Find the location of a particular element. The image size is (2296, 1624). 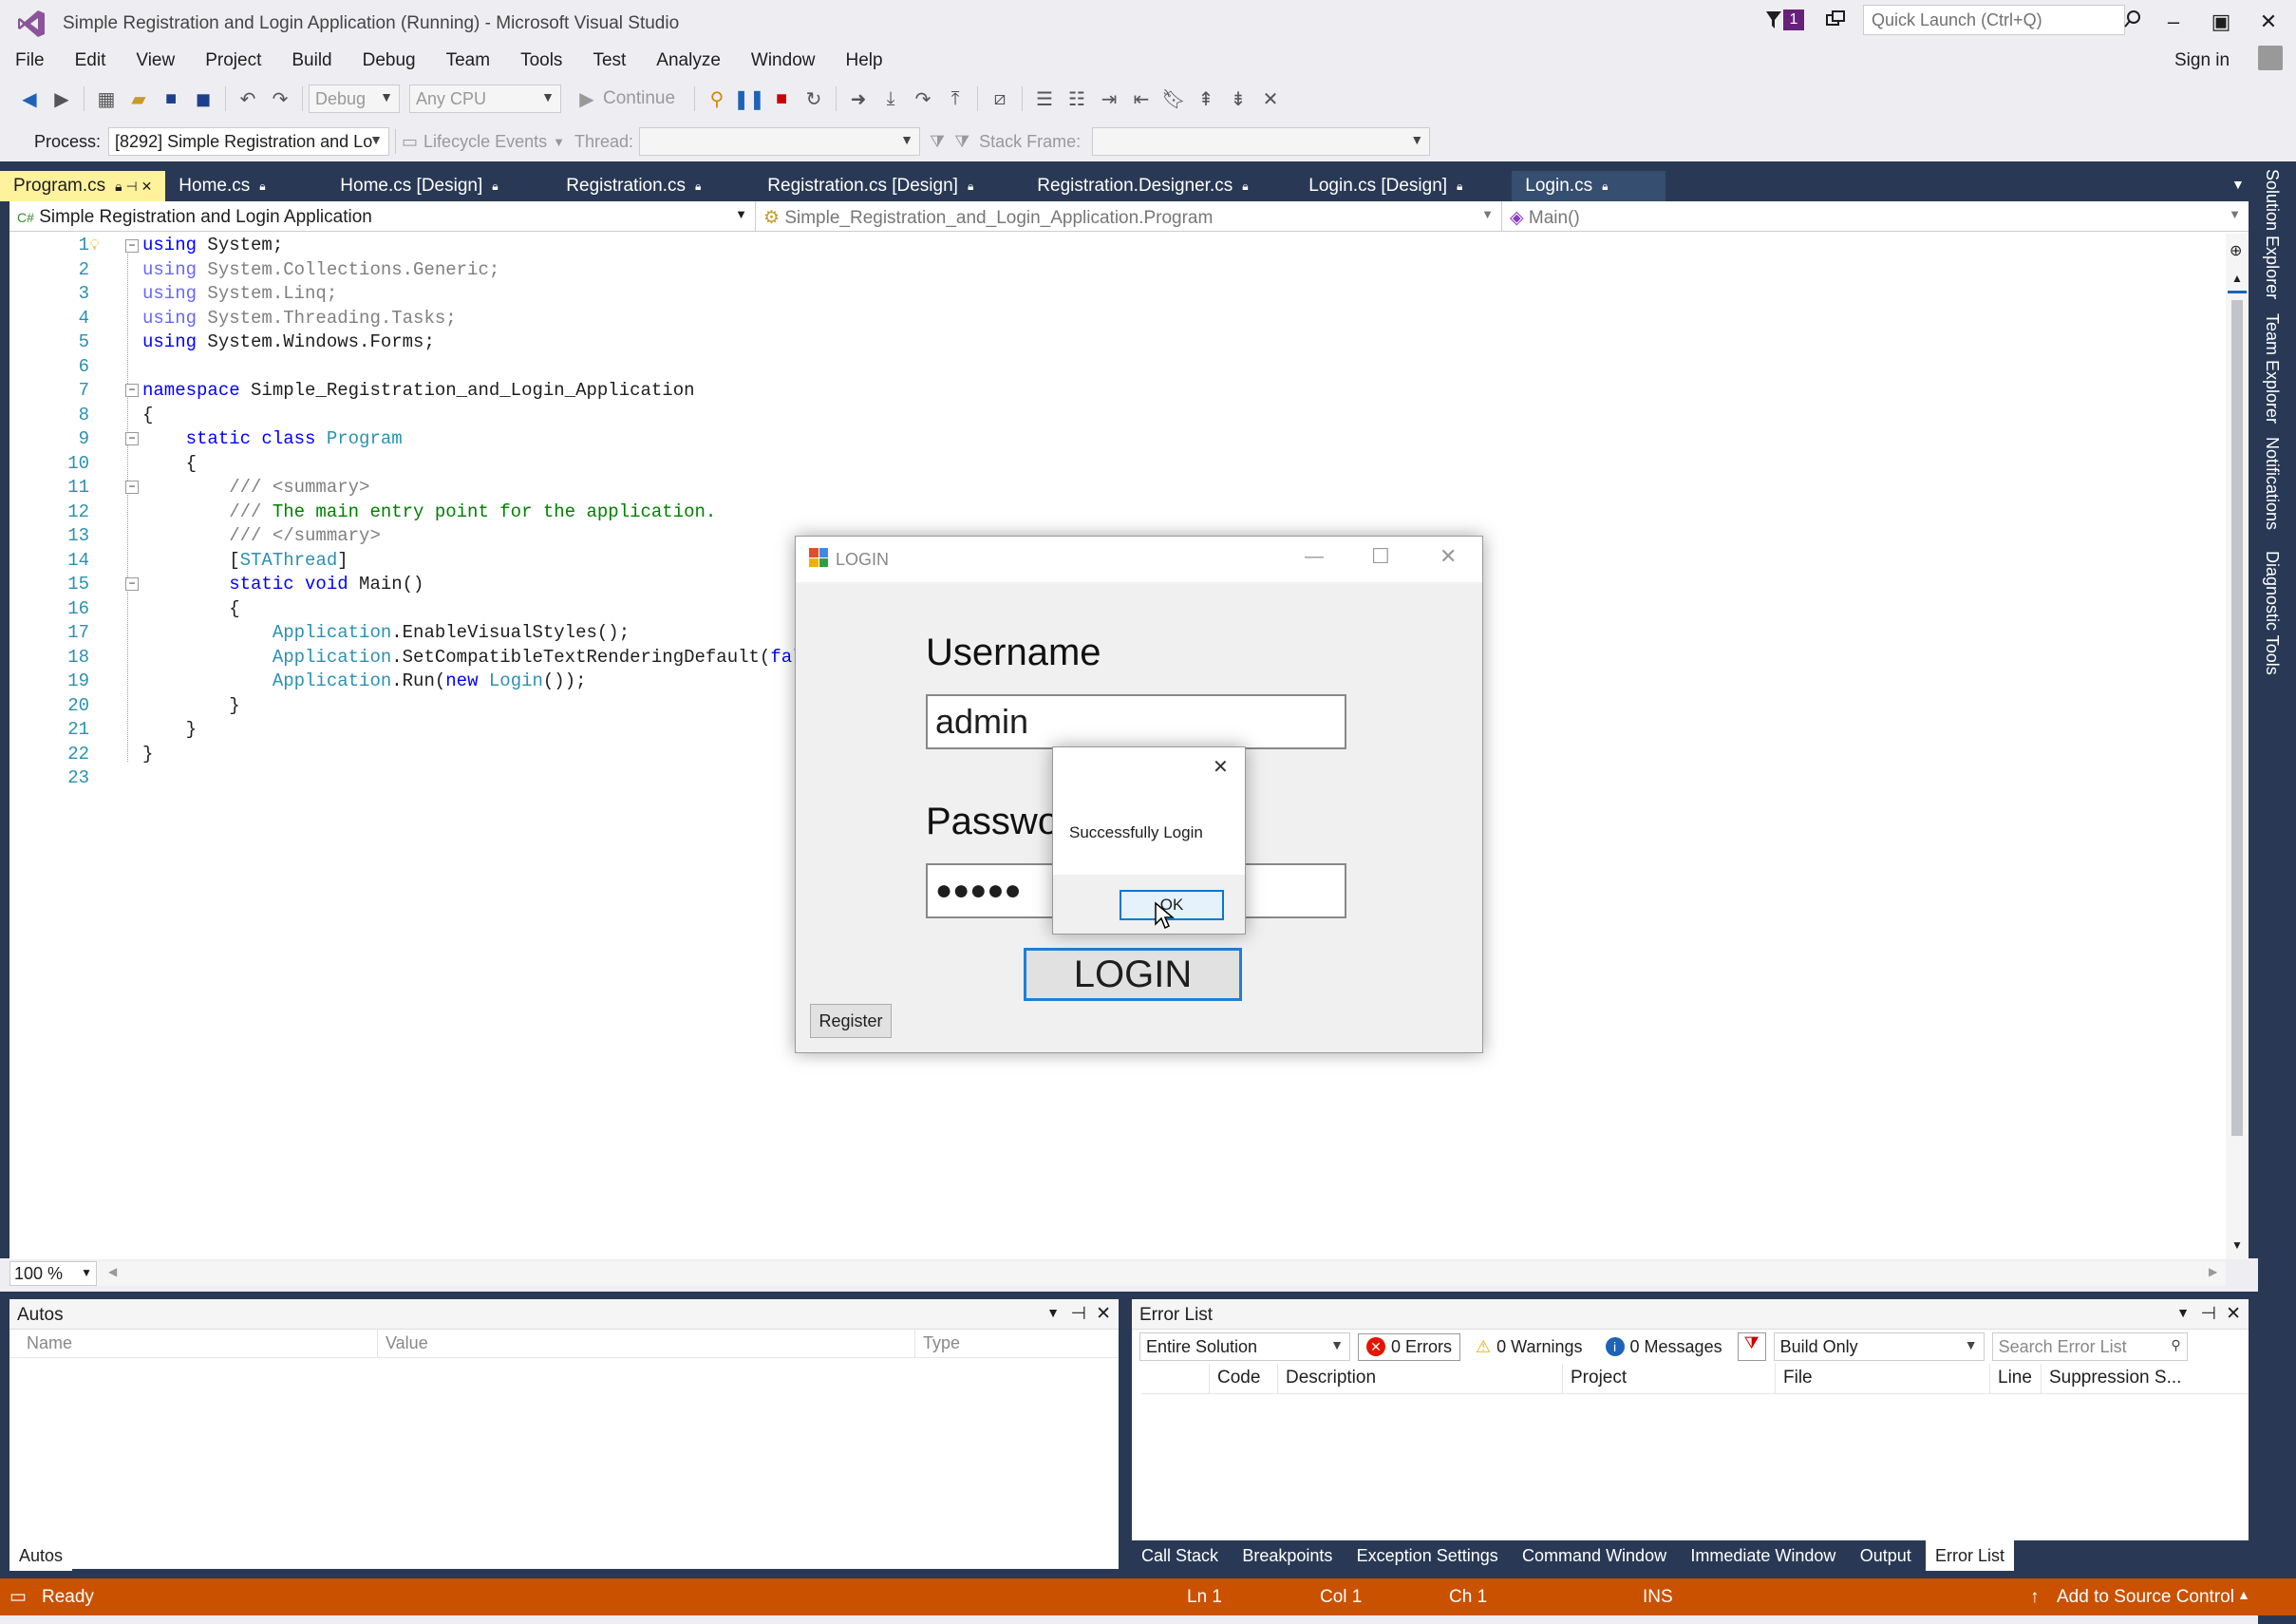

scroll-right-icon: ▶ is located at coordinates (2213, 1271).